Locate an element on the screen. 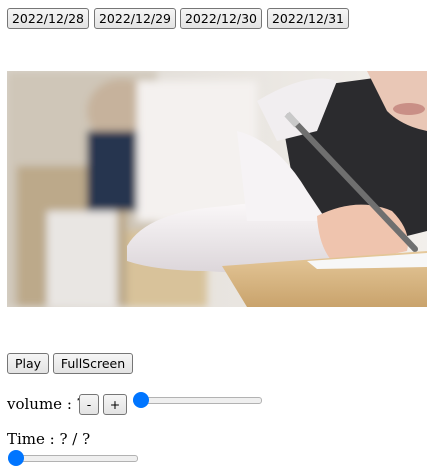 The image size is (444, 469). seek-slider is located at coordinates (73, 458).